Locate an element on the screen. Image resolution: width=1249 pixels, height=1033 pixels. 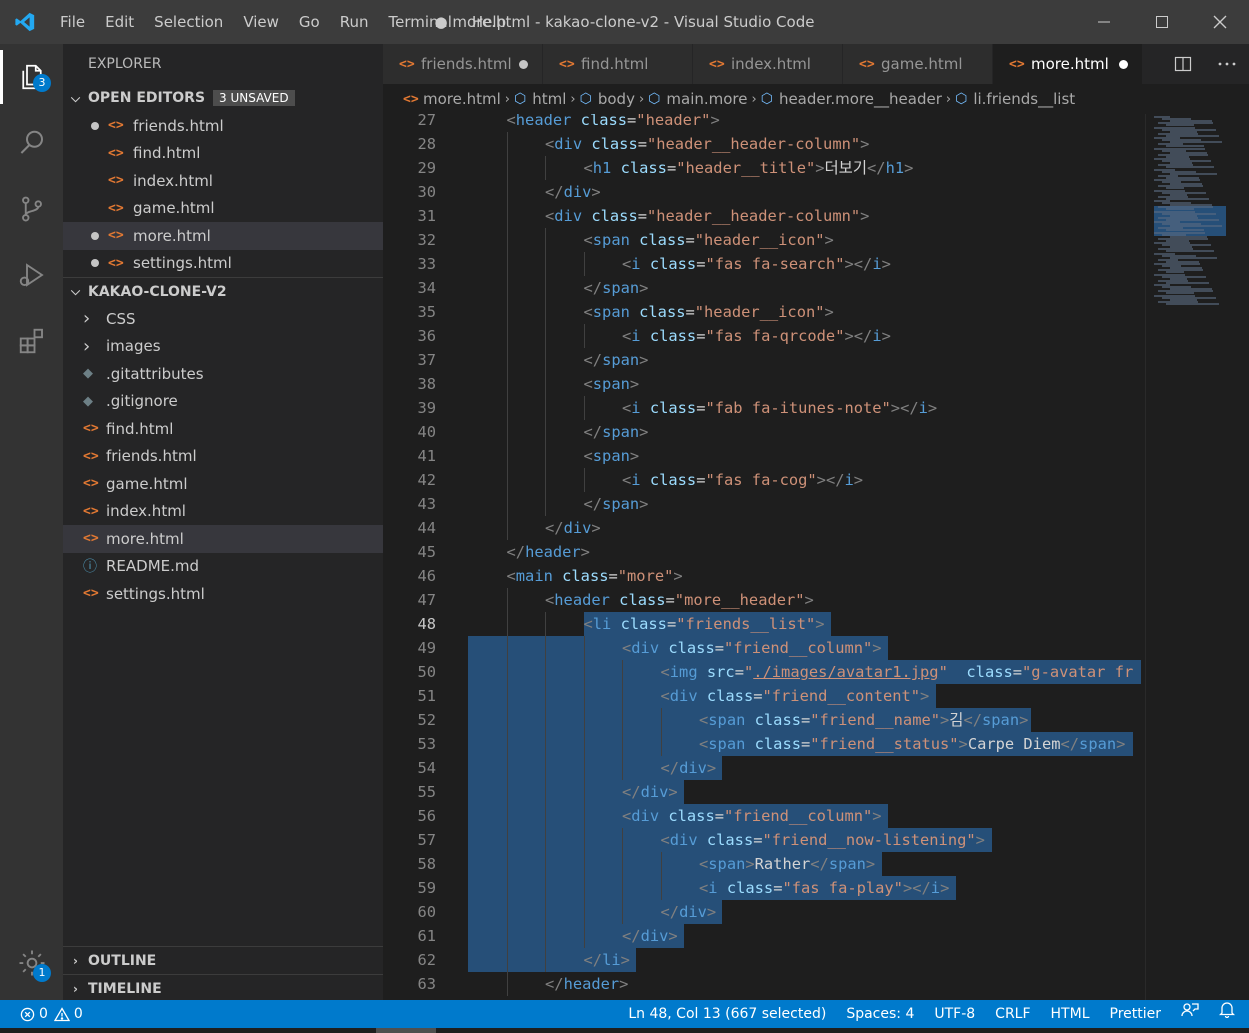
indentation: Spaces: 4 is located at coordinates (880, 1014).